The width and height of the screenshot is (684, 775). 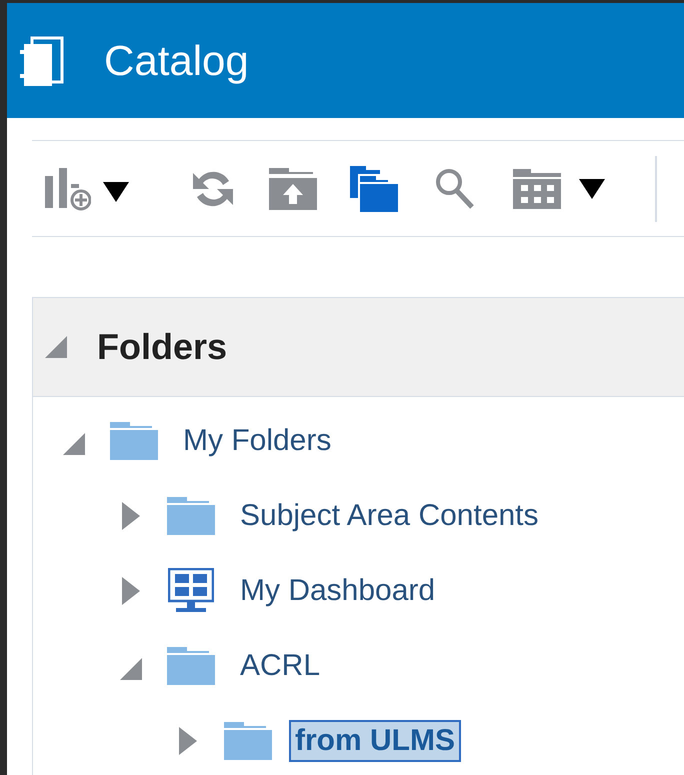 What do you see at coordinates (375, 741) in the screenshot?
I see `tree-item: from ULMS` at bounding box center [375, 741].